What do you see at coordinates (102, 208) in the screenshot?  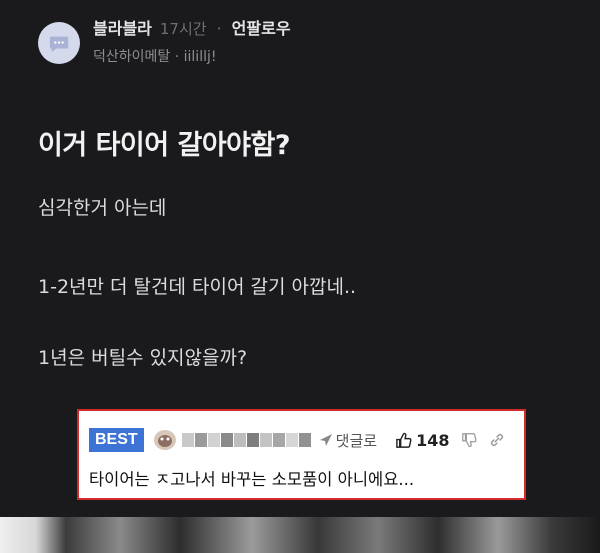 I see `post-body-line: 심각한거 아는데` at bounding box center [102, 208].